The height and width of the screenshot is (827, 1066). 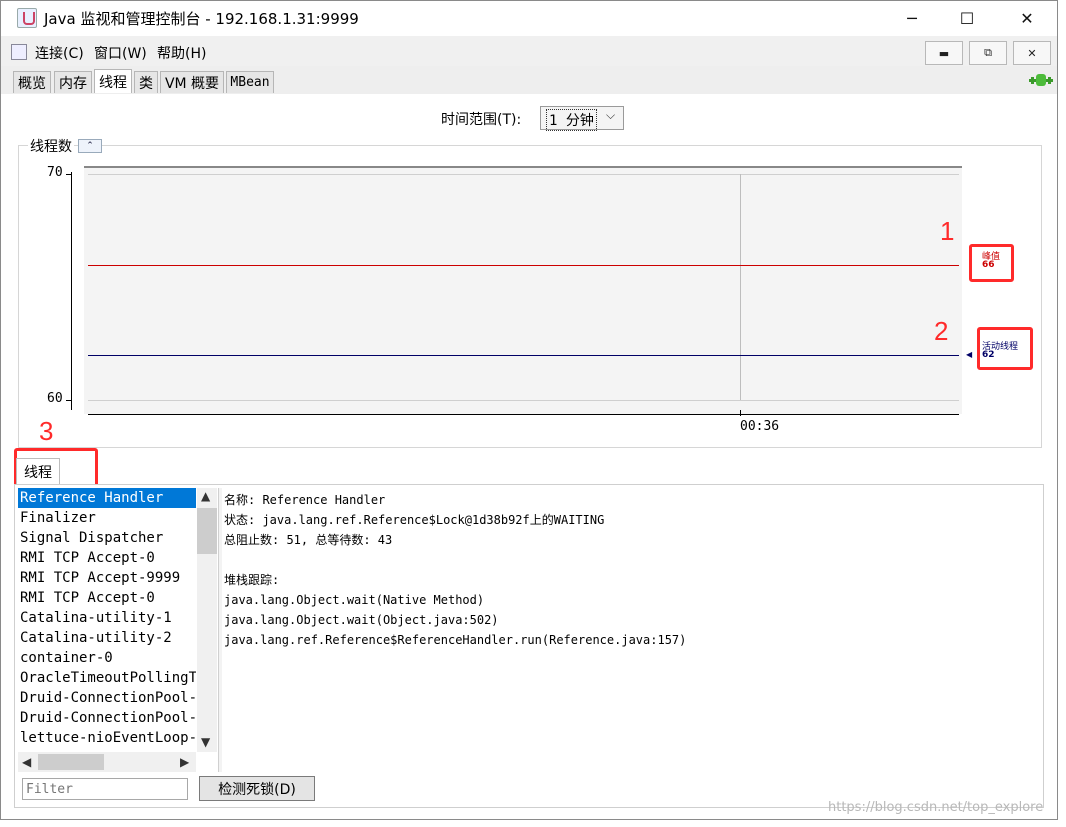 I want to click on annotation-number-3: 3, so click(x=46, y=431).